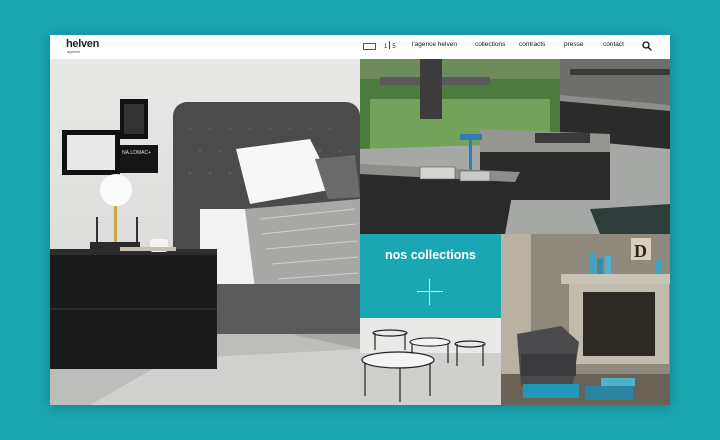 The image size is (720, 440). I want to click on side-tables-image, so click(430, 361).